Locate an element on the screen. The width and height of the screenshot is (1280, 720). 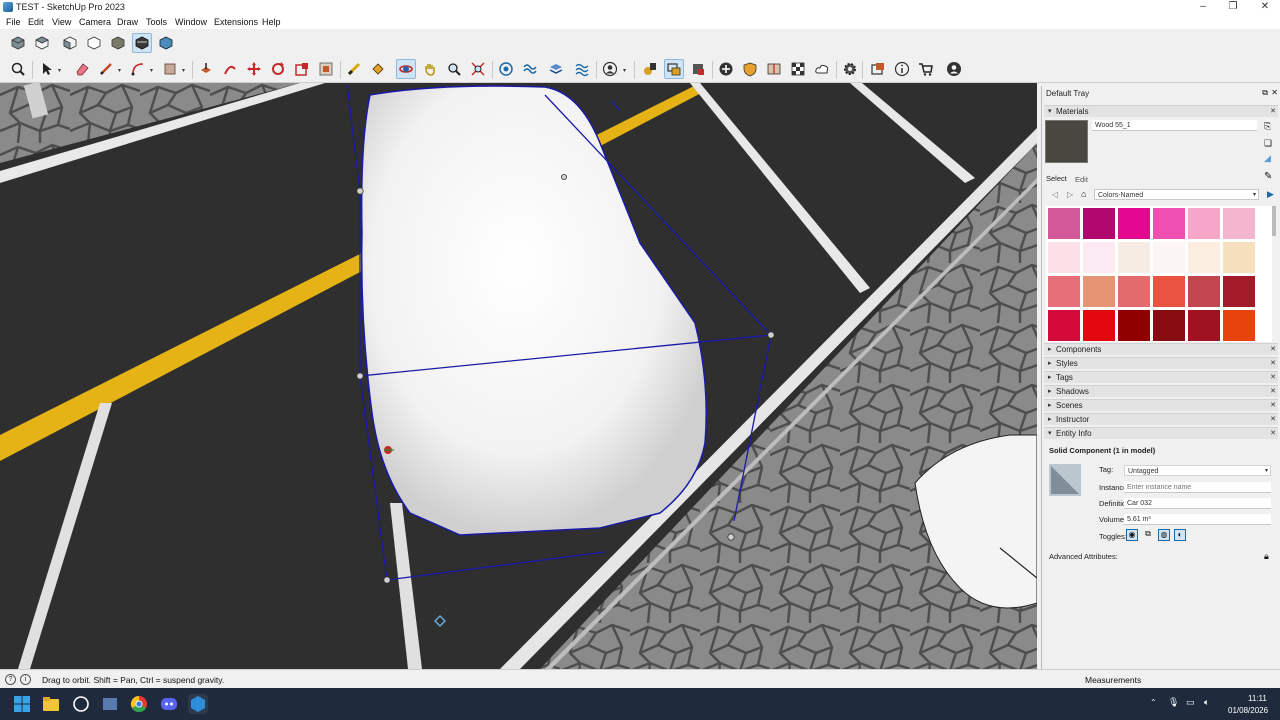
monochrome-style-button is located at coordinates (142, 43).